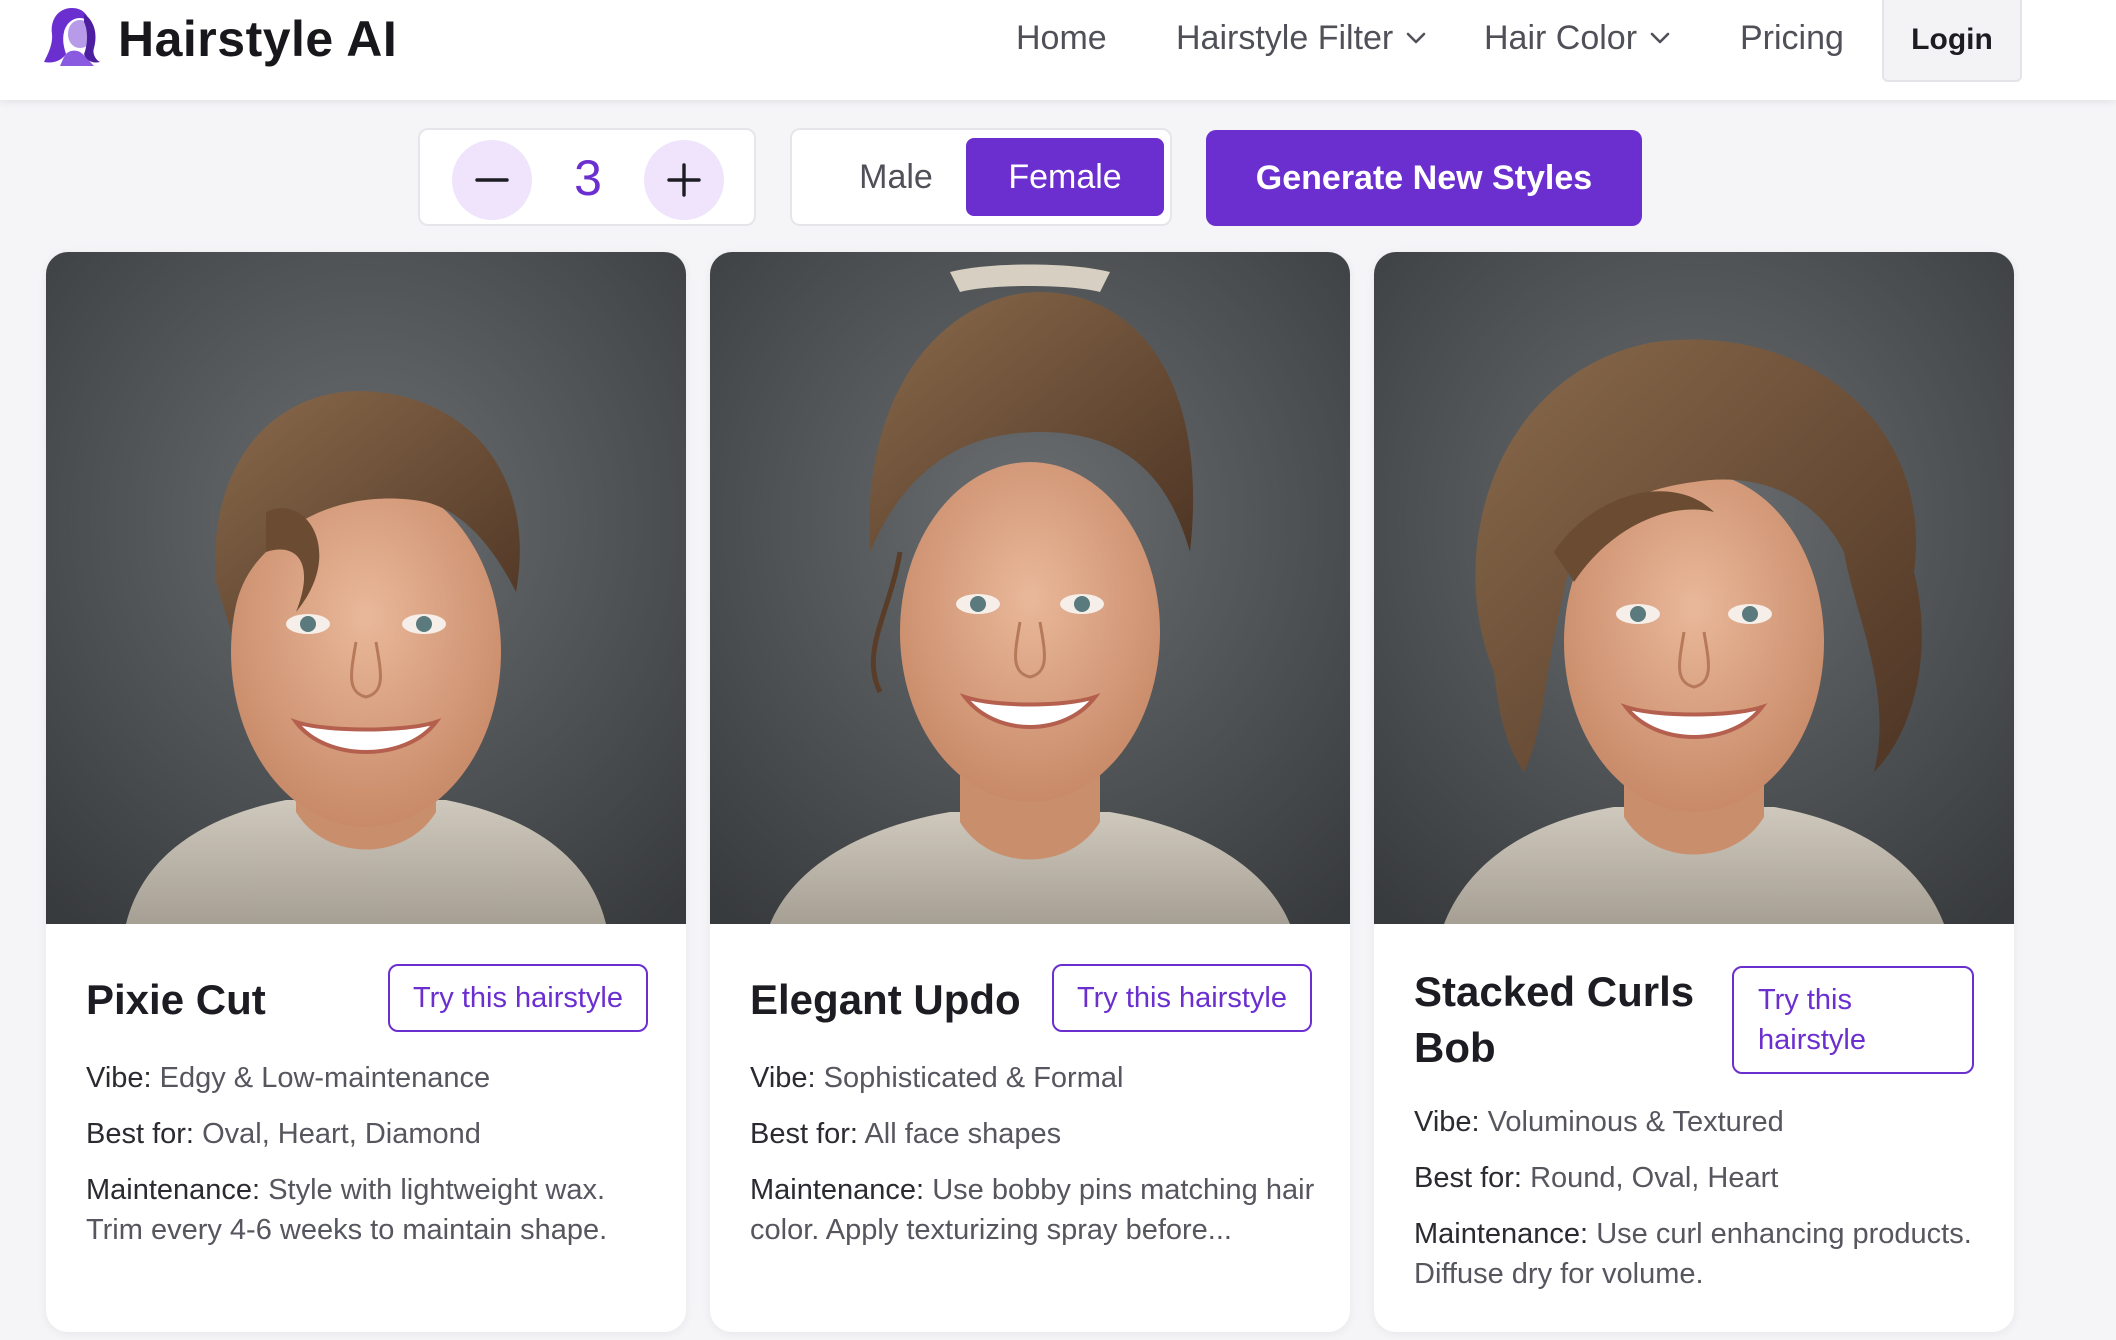 This screenshot has width=2116, height=1340. I want to click on hairstyle-best-for: Best for: Round, Oval, Heart, so click(1699, 1178).